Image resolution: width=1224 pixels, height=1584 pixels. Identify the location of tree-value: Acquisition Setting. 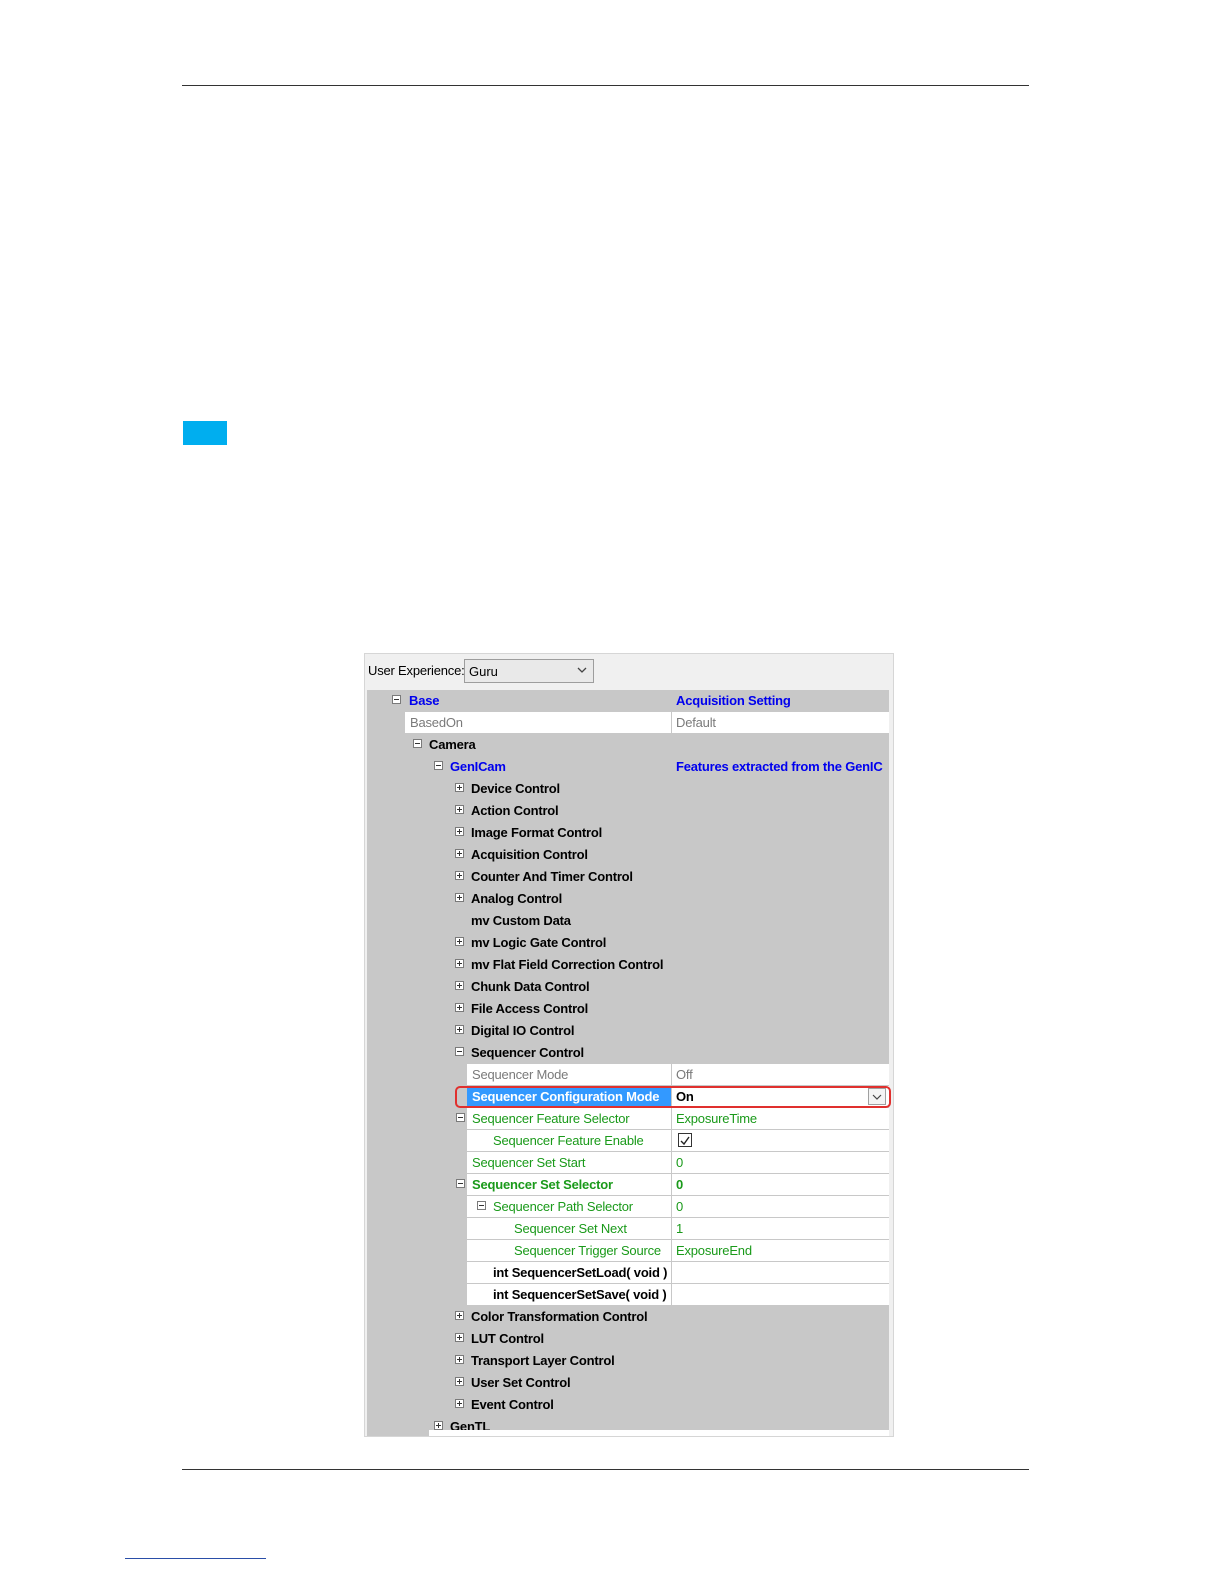
(733, 700).